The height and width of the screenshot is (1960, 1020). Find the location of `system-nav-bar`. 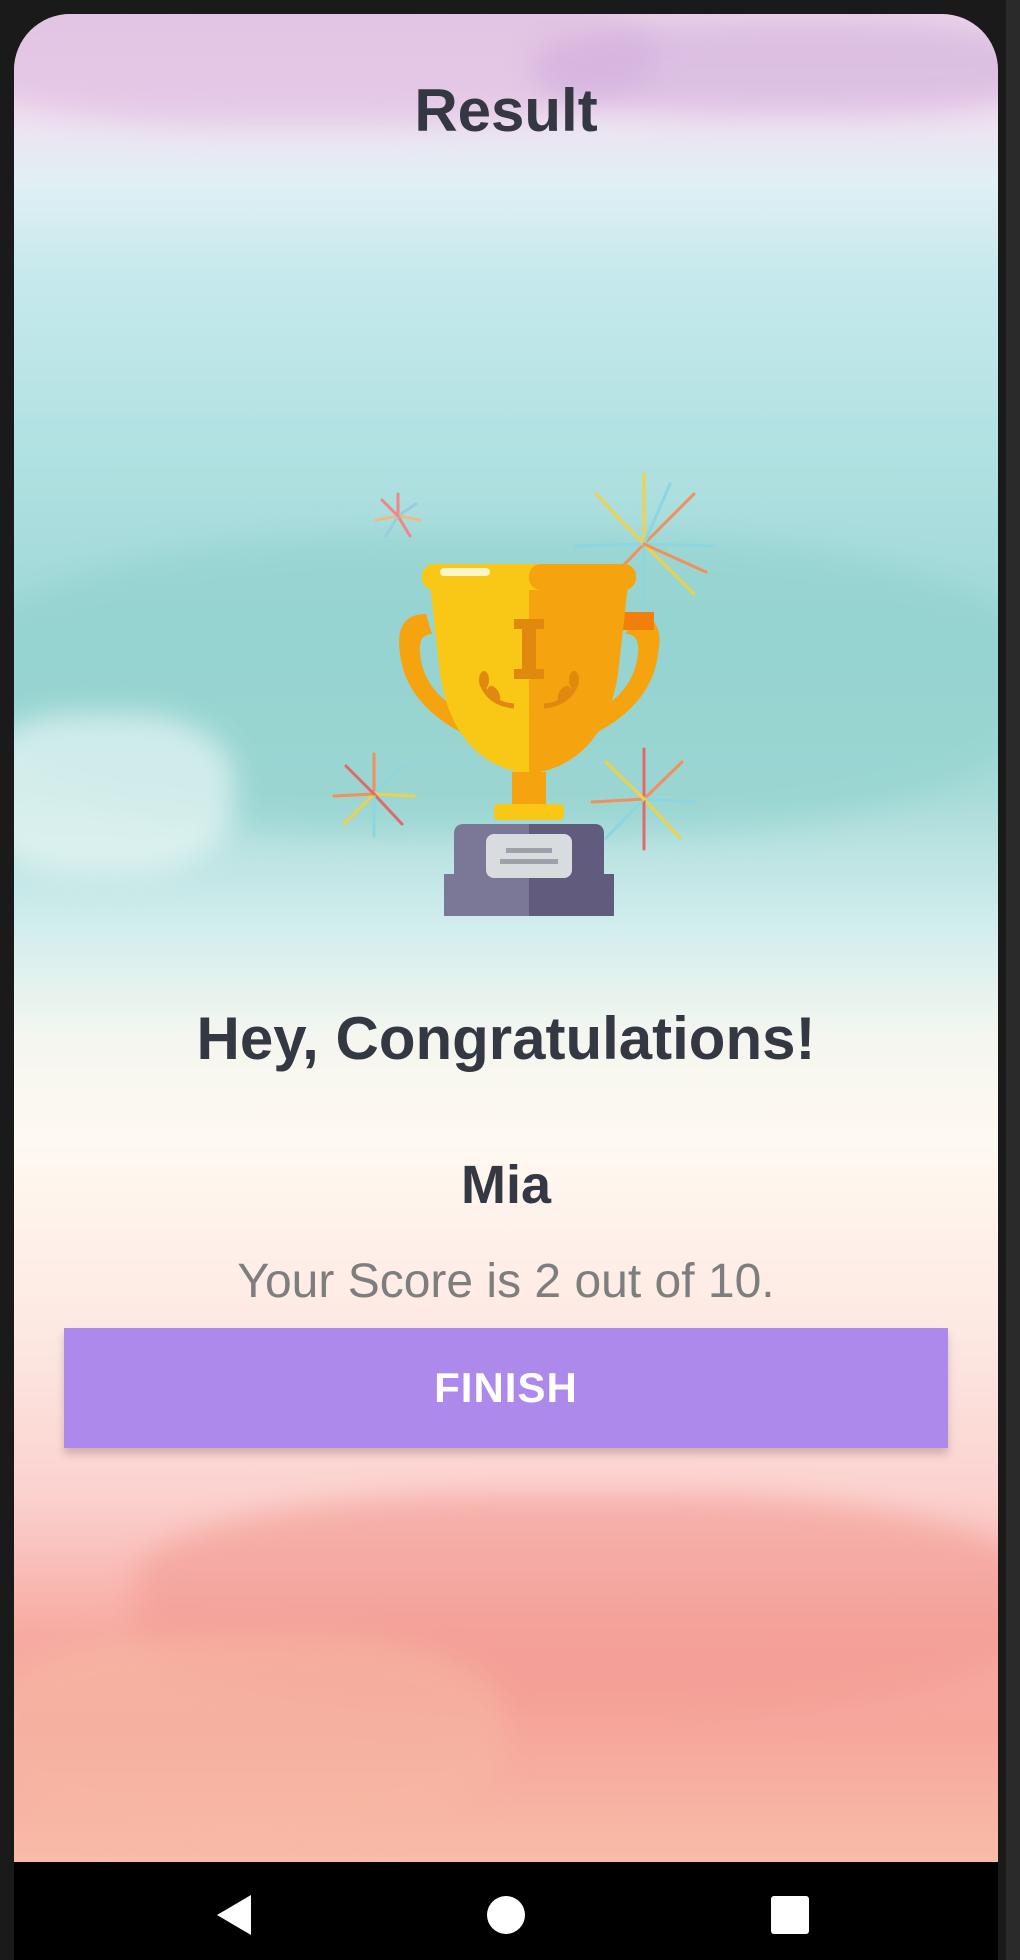

system-nav-bar is located at coordinates (506, 1911).